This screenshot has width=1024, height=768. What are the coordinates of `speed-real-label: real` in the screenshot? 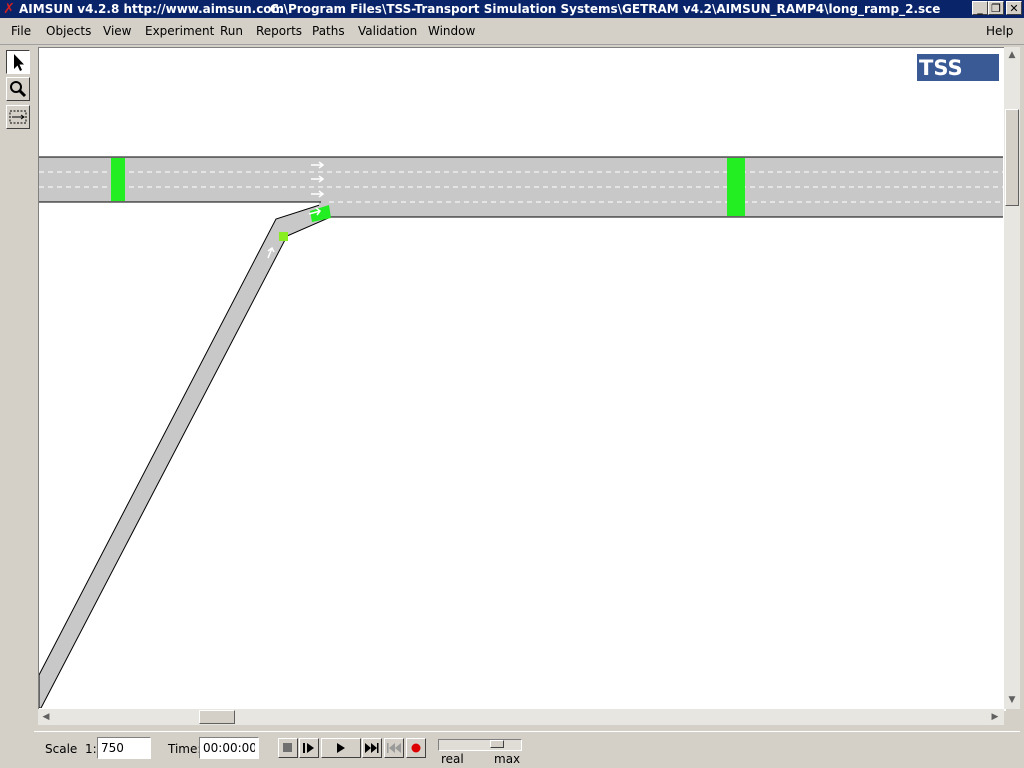 It's located at (452, 759).